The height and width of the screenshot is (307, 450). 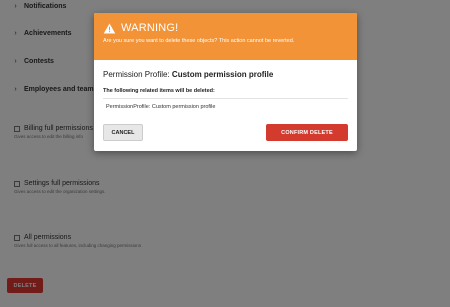 What do you see at coordinates (225, 98) in the screenshot?
I see `divider` at bounding box center [225, 98].